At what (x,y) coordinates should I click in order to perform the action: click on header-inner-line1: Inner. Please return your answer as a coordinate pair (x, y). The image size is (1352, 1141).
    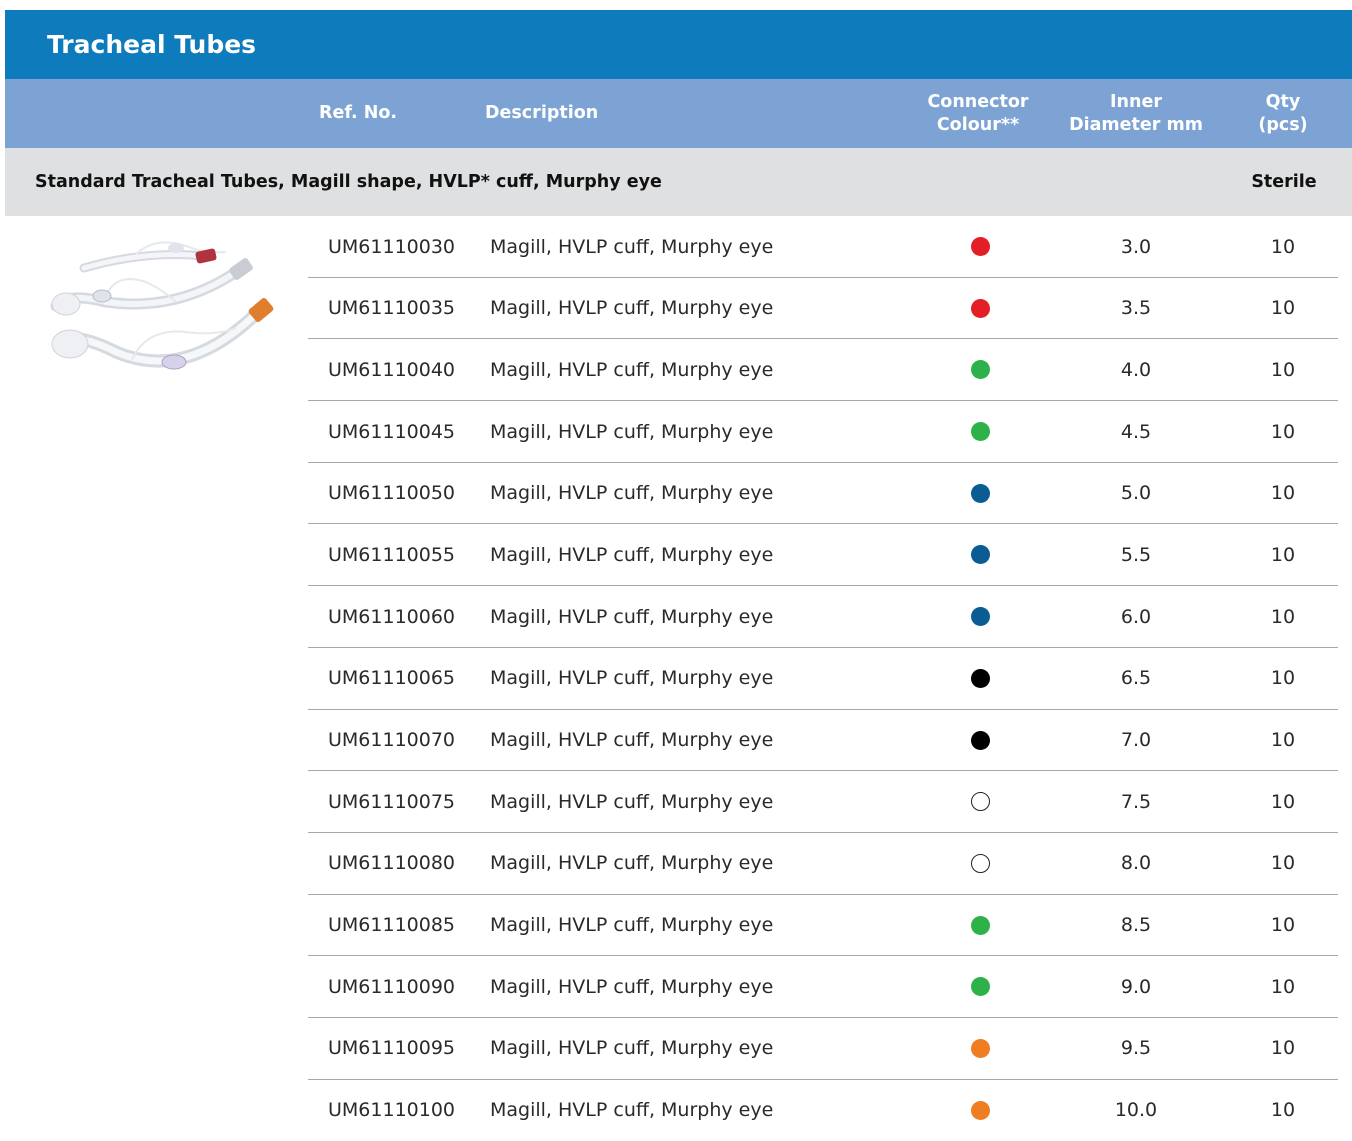
    Looking at the image, I should click on (1136, 101).